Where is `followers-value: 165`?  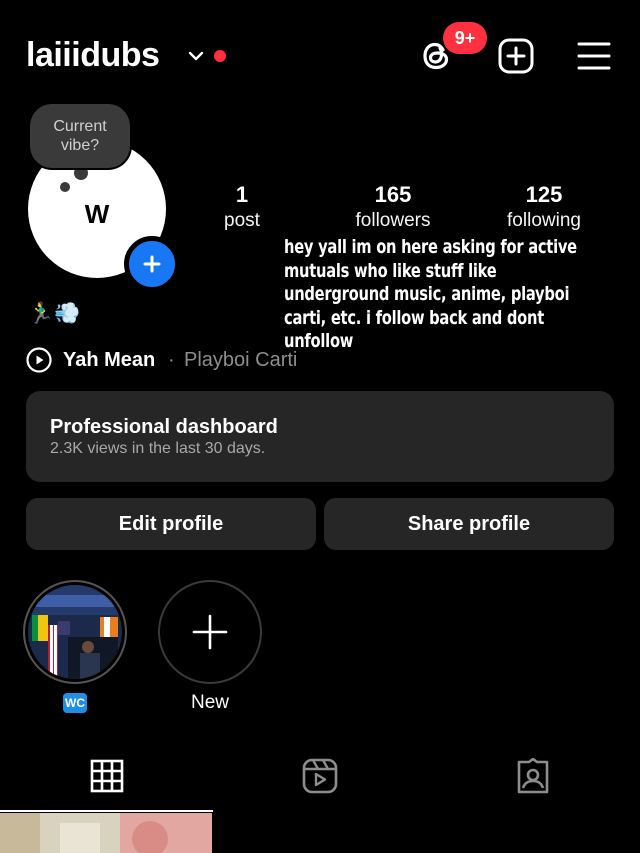 followers-value: 165 is located at coordinates (393, 194).